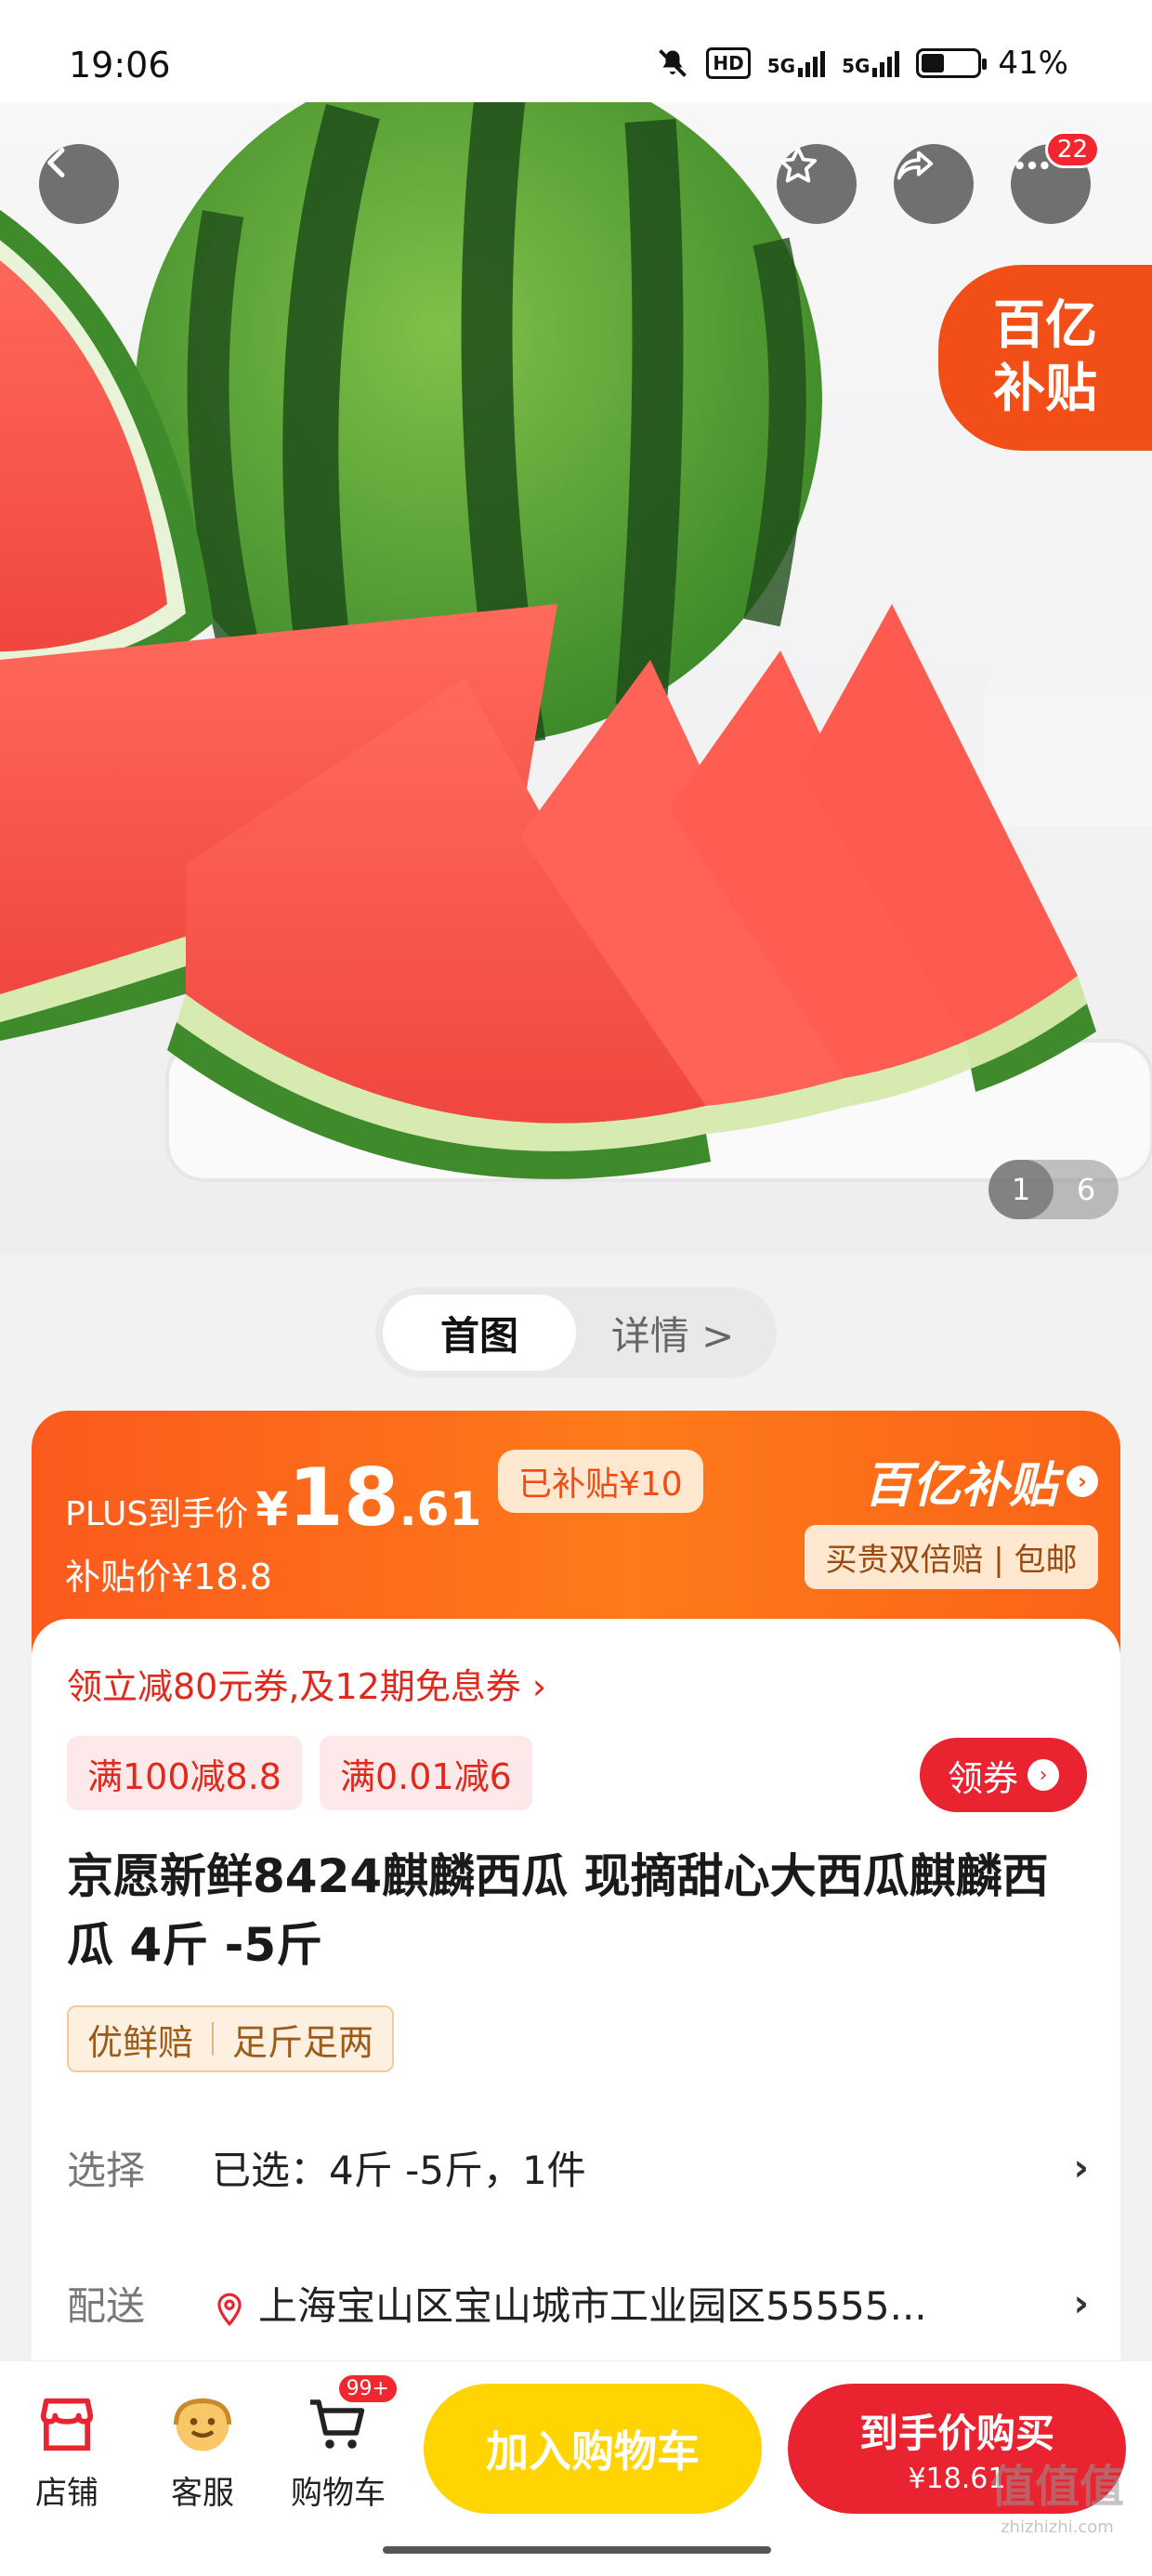 This screenshot has height=2576, width=1152. Describe the element at coordinates (426, 1773) in the screenshot. I see `coupon-chip: 满0.01减6` at that location.